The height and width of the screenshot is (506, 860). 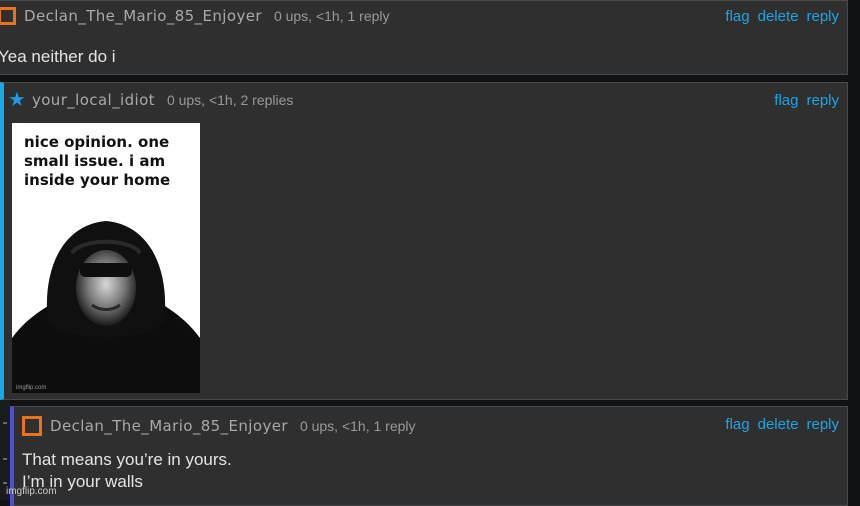 I want to click on comment-meta: 0 ups, <1h, 2 replies, so click(x=230, y=100).